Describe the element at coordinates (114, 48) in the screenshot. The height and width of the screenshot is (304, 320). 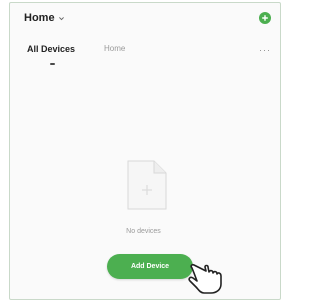
I see `tab-home: Home` at that location.